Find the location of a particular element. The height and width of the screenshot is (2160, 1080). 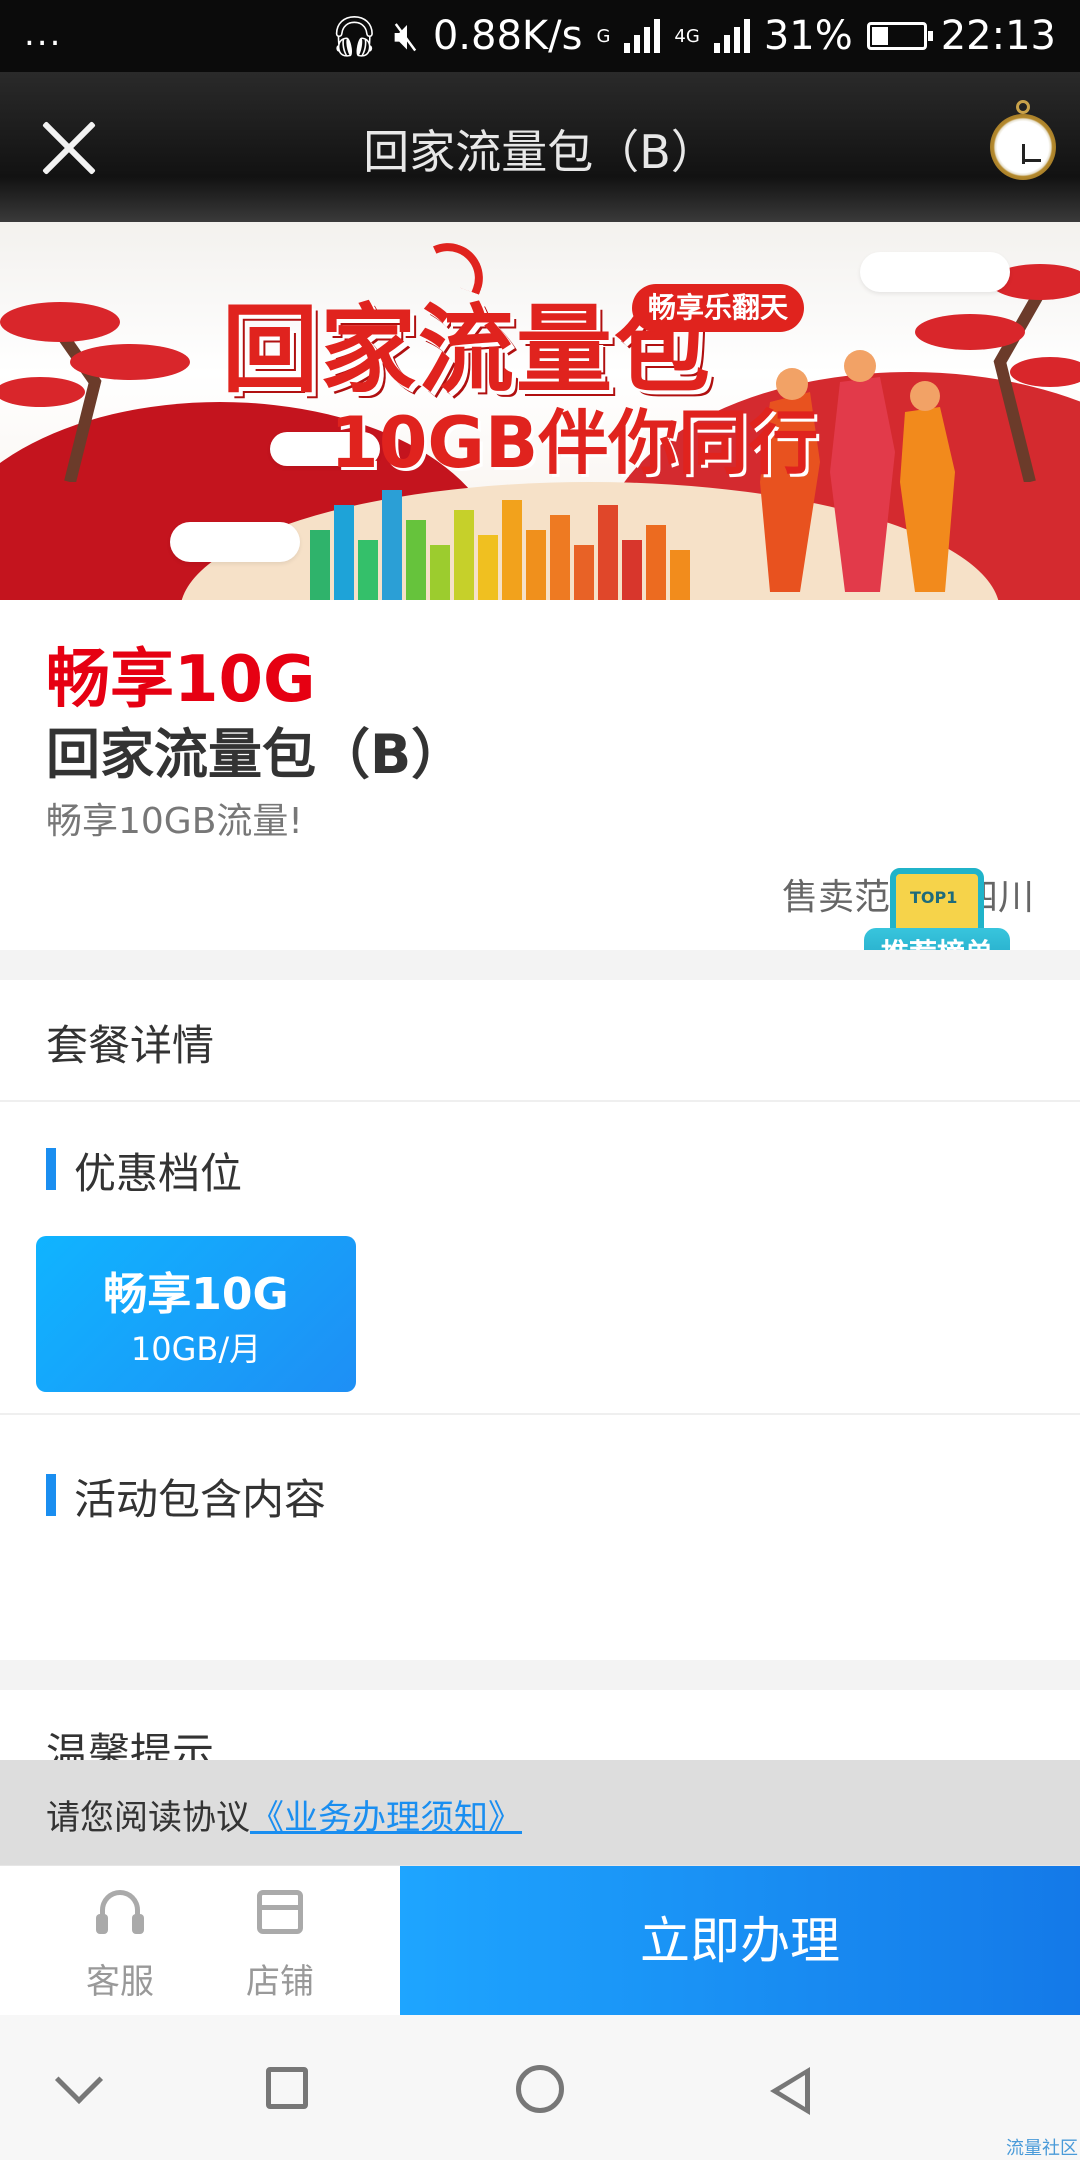

battery-icon is located at coordinates (899, 36).